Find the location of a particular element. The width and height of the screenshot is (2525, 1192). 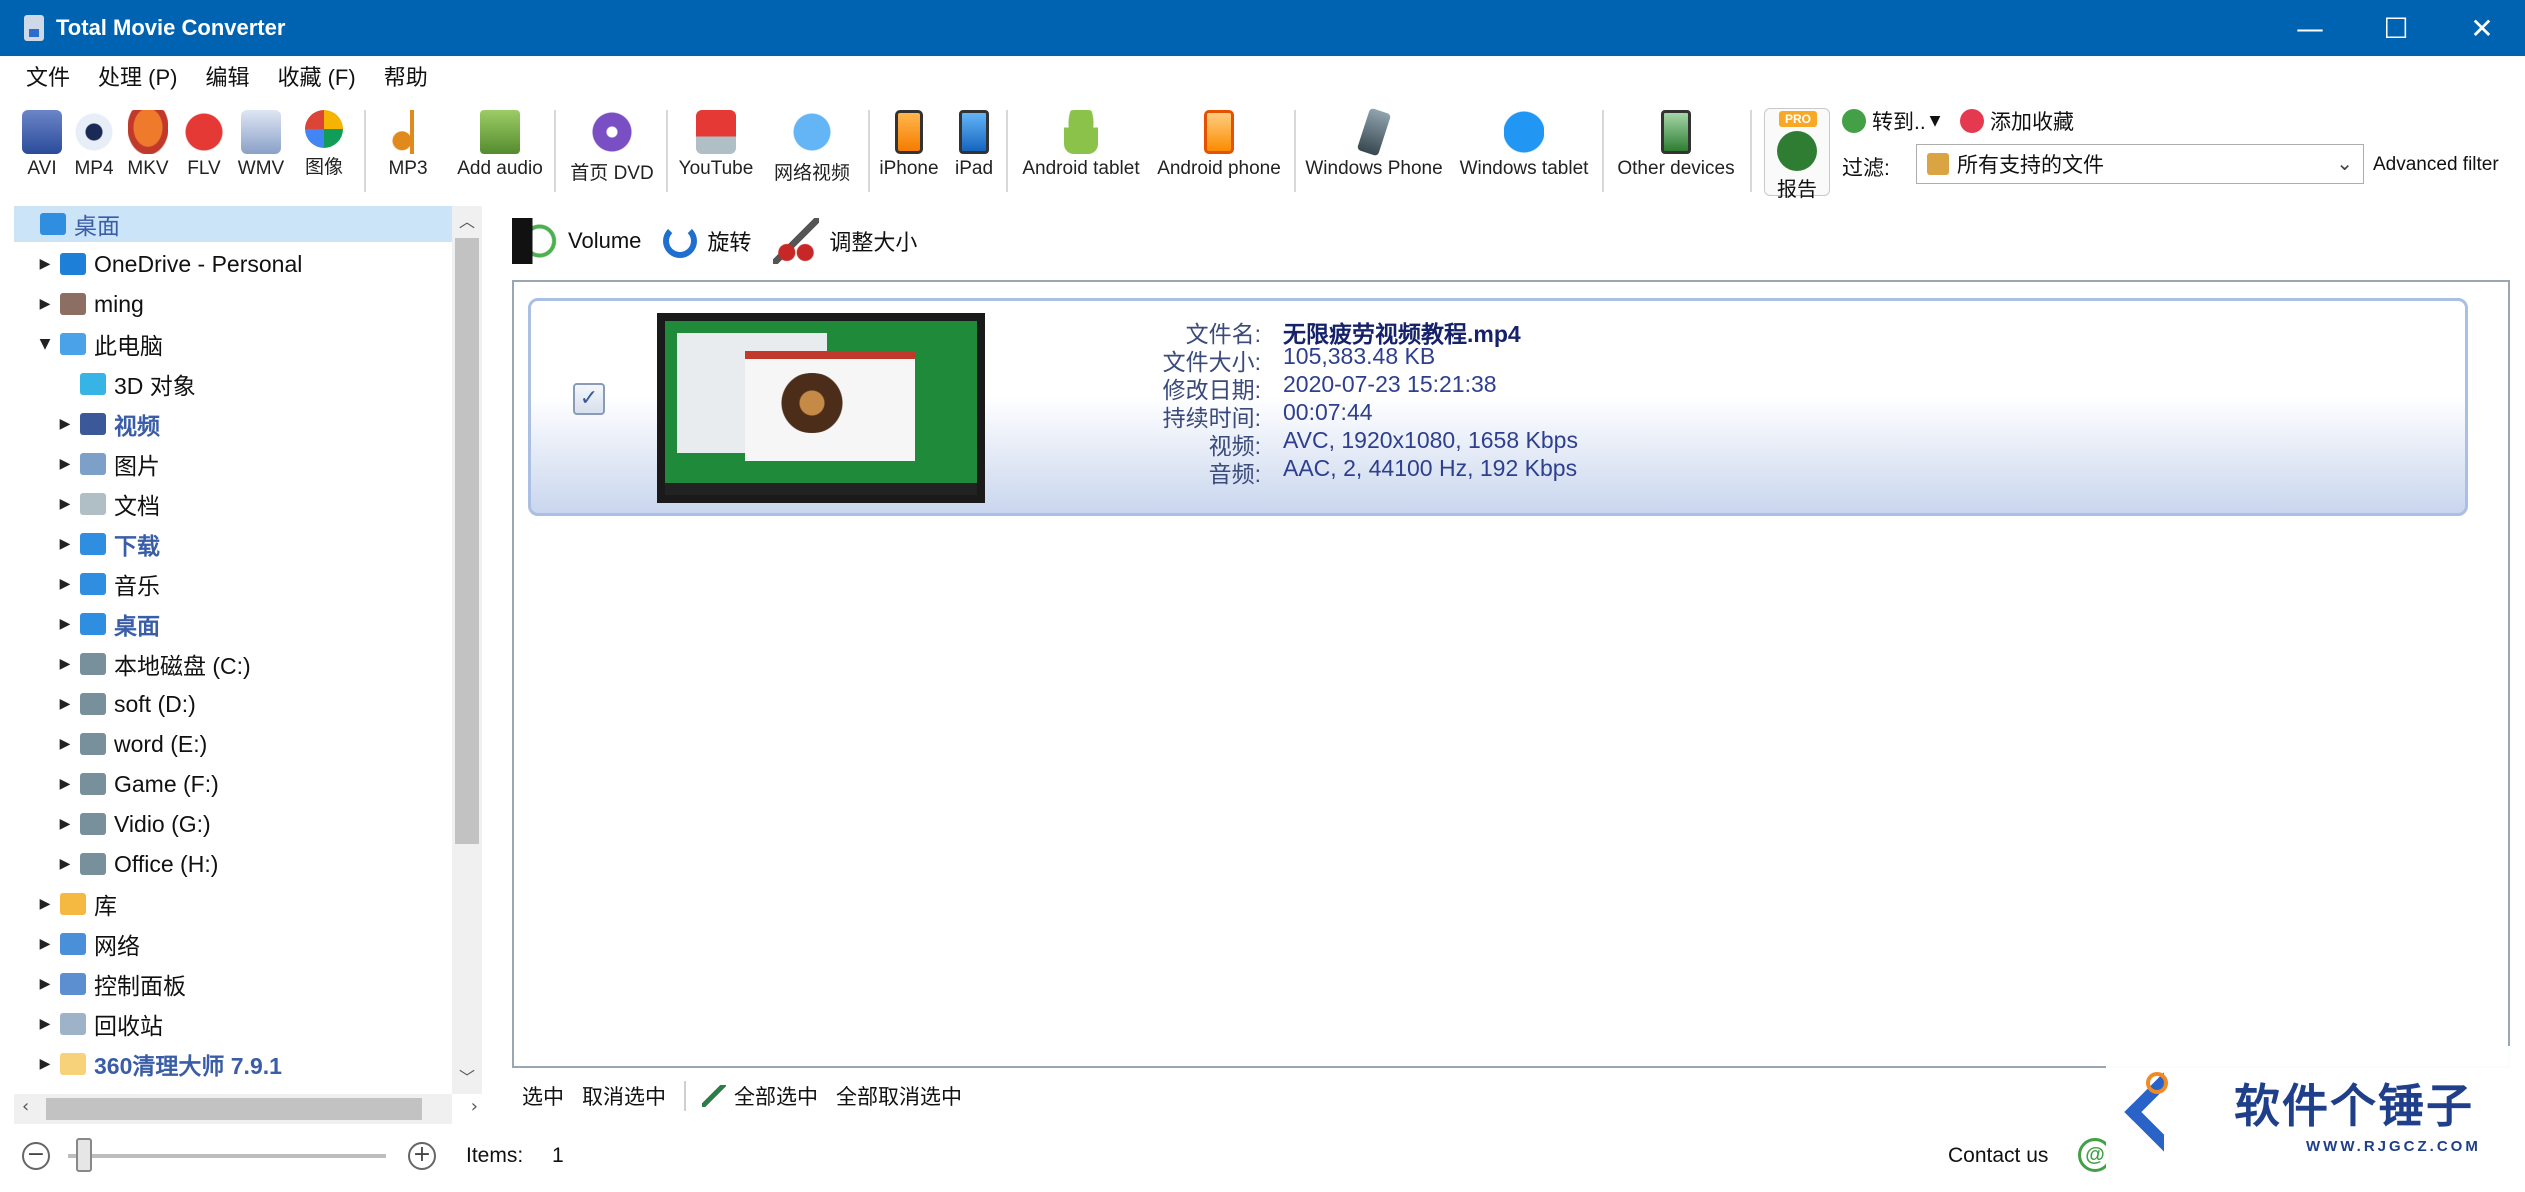

scroll-right-icon: › is located at coordinates (474, 1106).